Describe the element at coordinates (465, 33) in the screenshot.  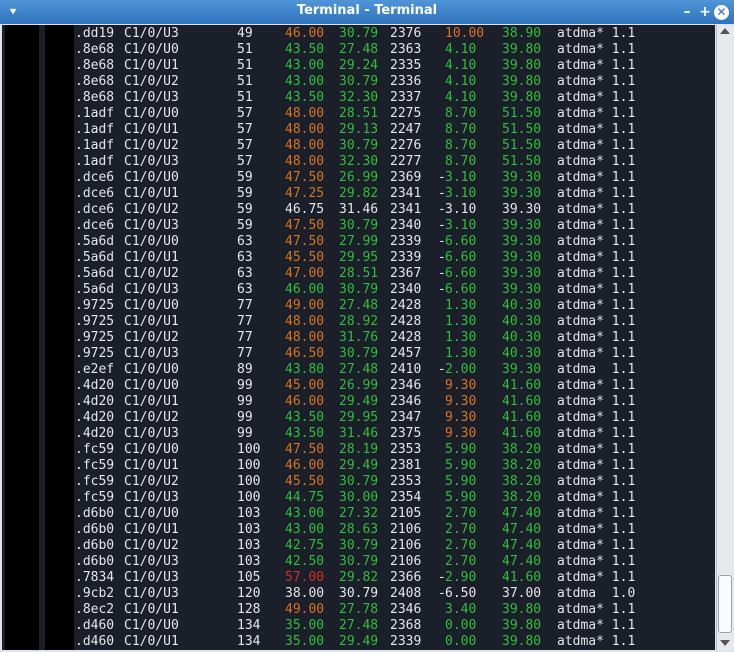
I see `cell-c8: 10.00` at that location.